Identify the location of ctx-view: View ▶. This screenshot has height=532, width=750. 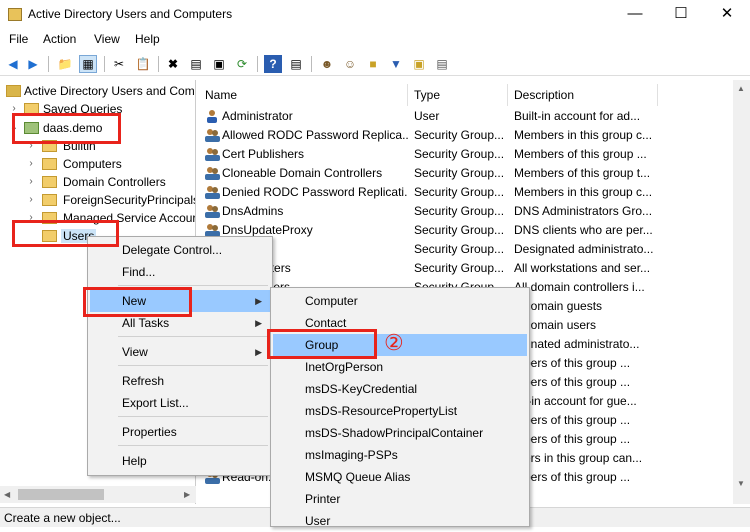
(180, 352).